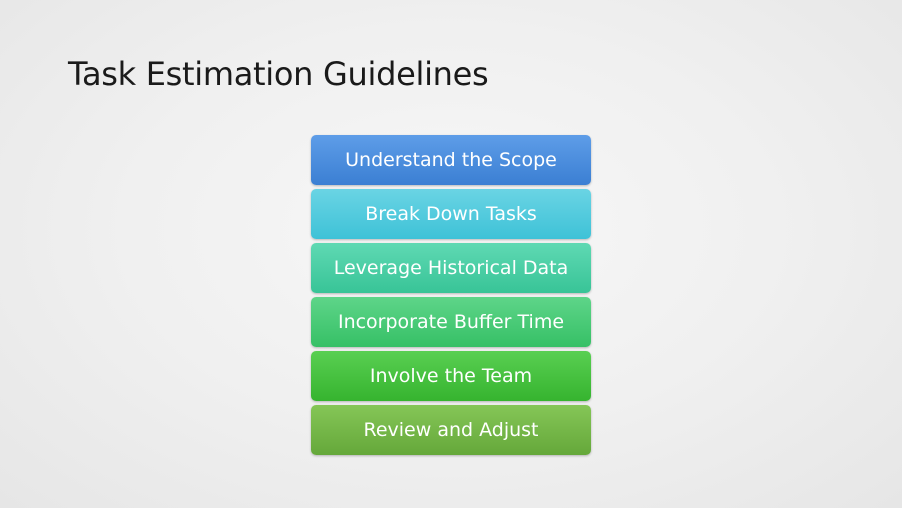 This screenshot has width=902, height=508. I want to click on step-understand-scope: Understand the Scope, so click(451, 160).